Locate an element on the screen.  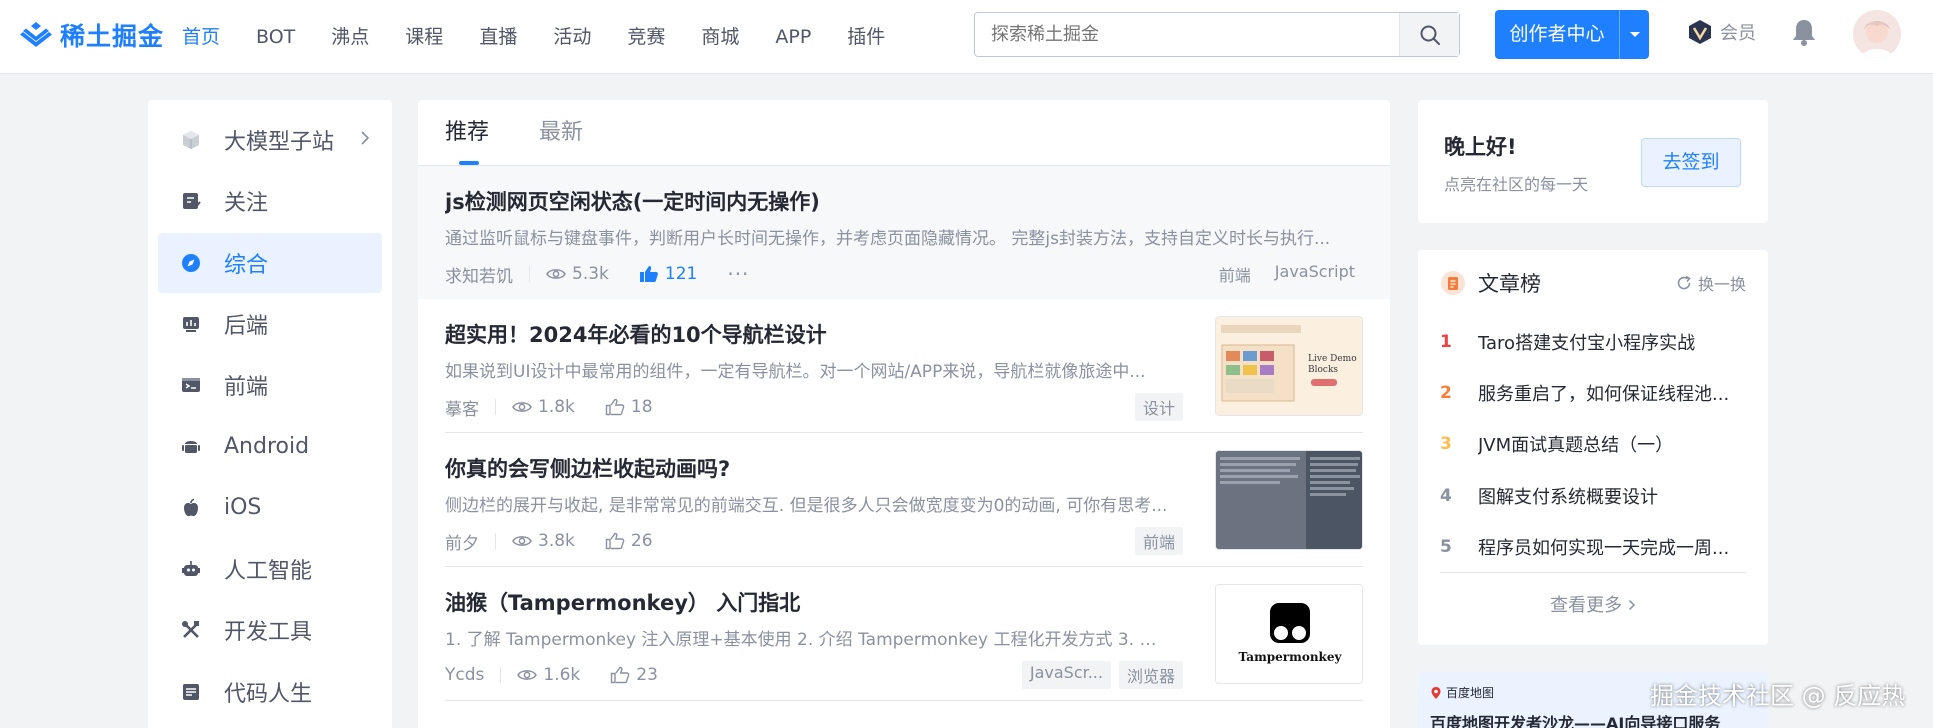
sidebar-item-llm: 大模型子站 is located at coordinates (270, 140).